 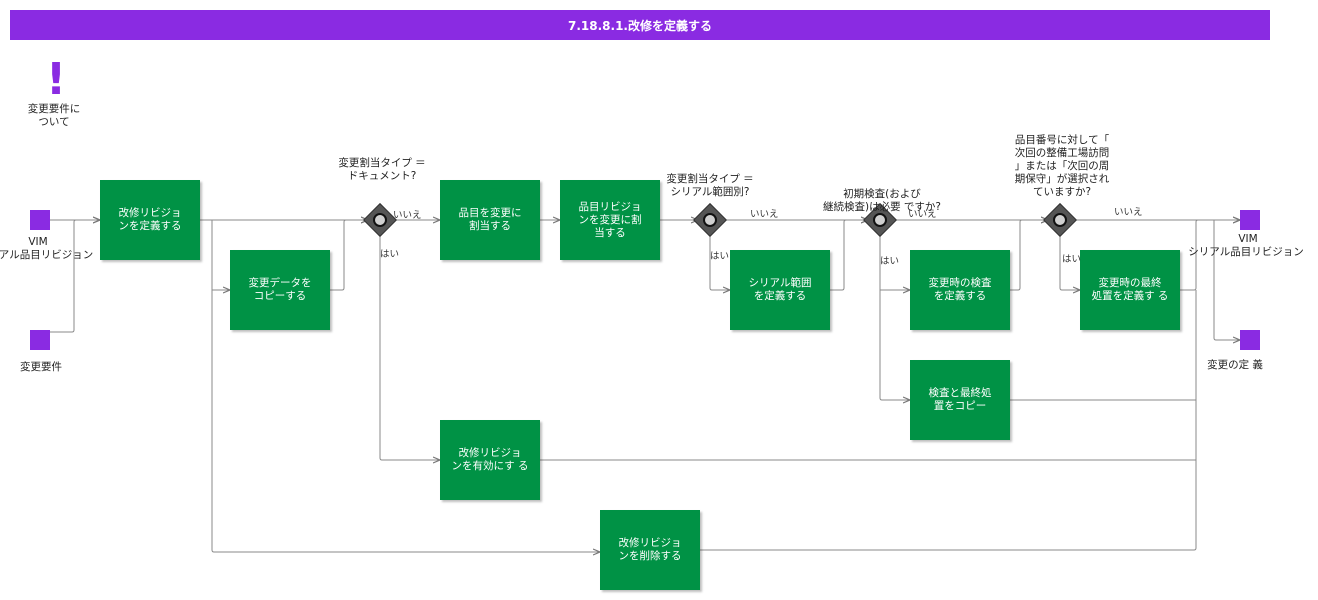 I want to click on copy-inspection-disposition-task: 検査と最終処 置をコピー, so click(x=960, y=400).